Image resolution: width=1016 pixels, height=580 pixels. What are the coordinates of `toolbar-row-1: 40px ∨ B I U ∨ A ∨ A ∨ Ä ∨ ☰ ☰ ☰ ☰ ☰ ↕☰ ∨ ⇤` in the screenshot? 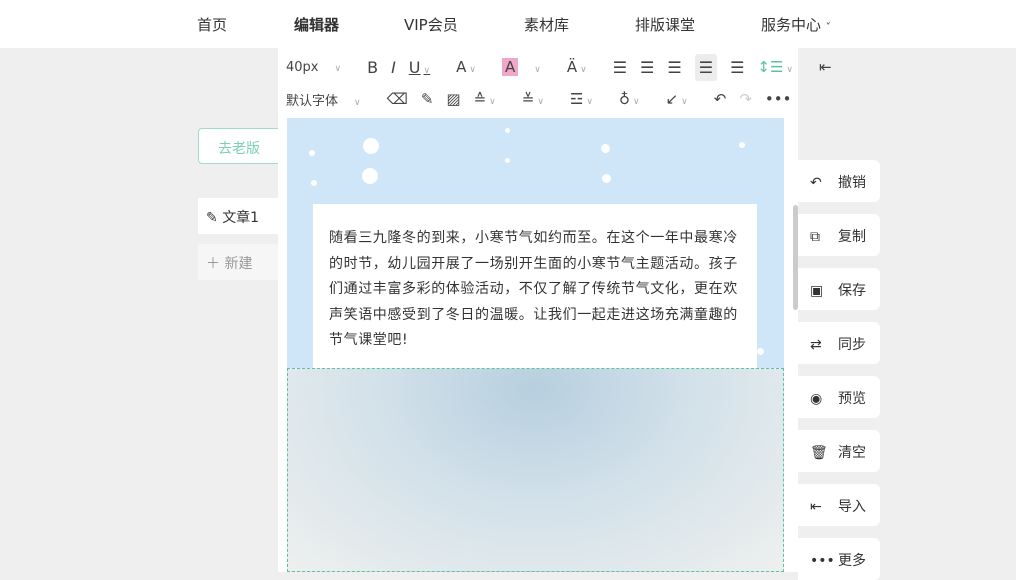 It's located at (555, 67).